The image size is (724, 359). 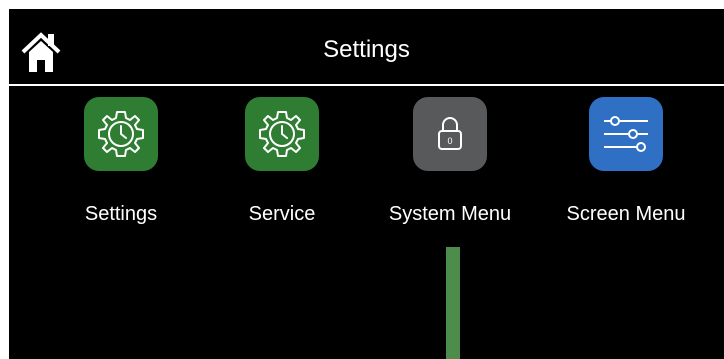 What do you see at coordinates (450, 214) in the screenshot?
I see `system-menu-tile-label: System Menu` at bounding box center [450, 214].